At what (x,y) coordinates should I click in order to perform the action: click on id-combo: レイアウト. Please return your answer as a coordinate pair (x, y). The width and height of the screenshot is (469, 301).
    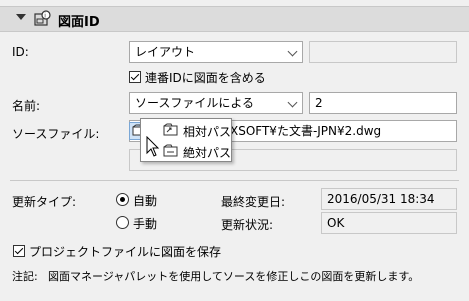
    Looking at the image, I should click on (216, 52).